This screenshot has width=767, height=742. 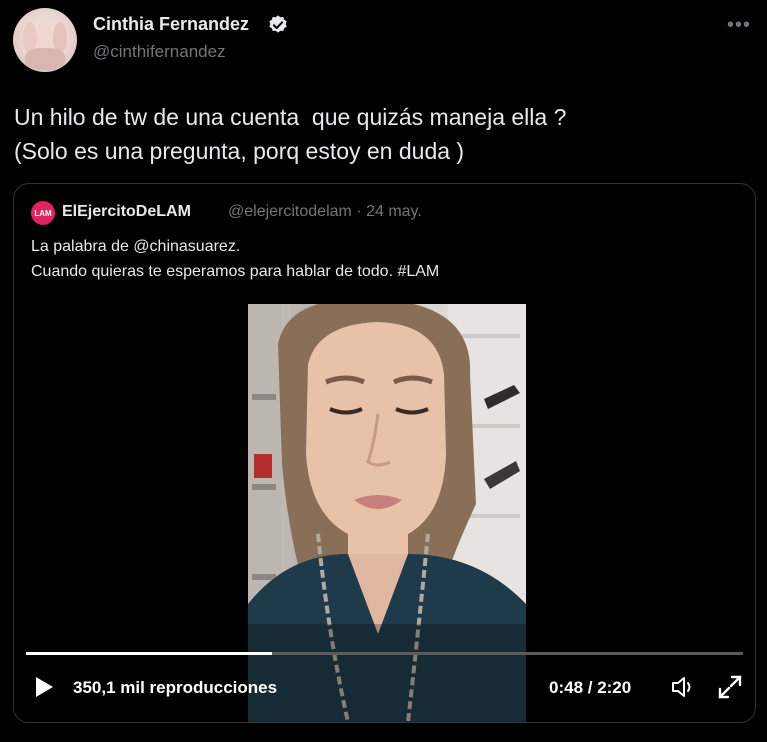 What do you see at coordinates (325, 212) in the screenshot?
I see `quoted-author-meta: @elejercitodelam · 24 may.` at bounding box center [325, 212].